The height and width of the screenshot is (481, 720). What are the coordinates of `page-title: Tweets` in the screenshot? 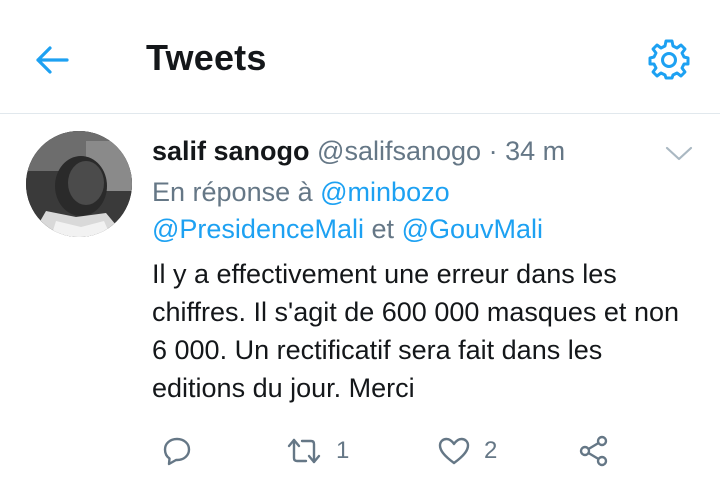 It's located at (206, 57).